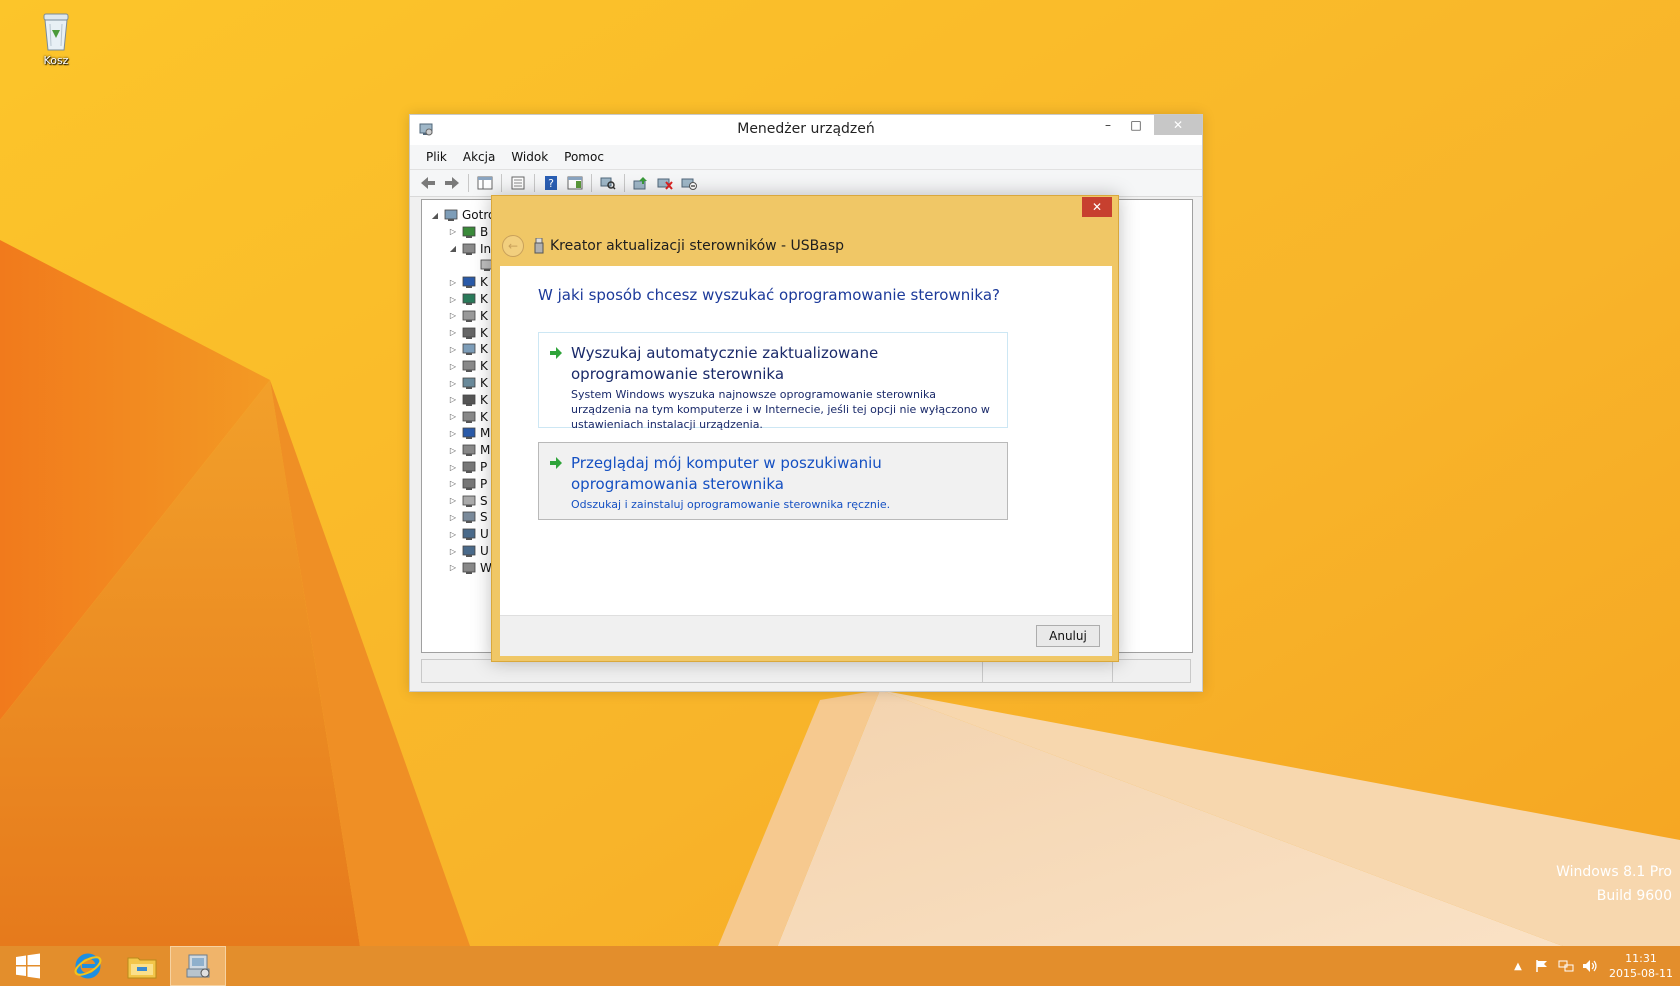 Image resolution: width=1680 pixels, height=986 pixels. I want to click on back-icon, so click(428, 183).